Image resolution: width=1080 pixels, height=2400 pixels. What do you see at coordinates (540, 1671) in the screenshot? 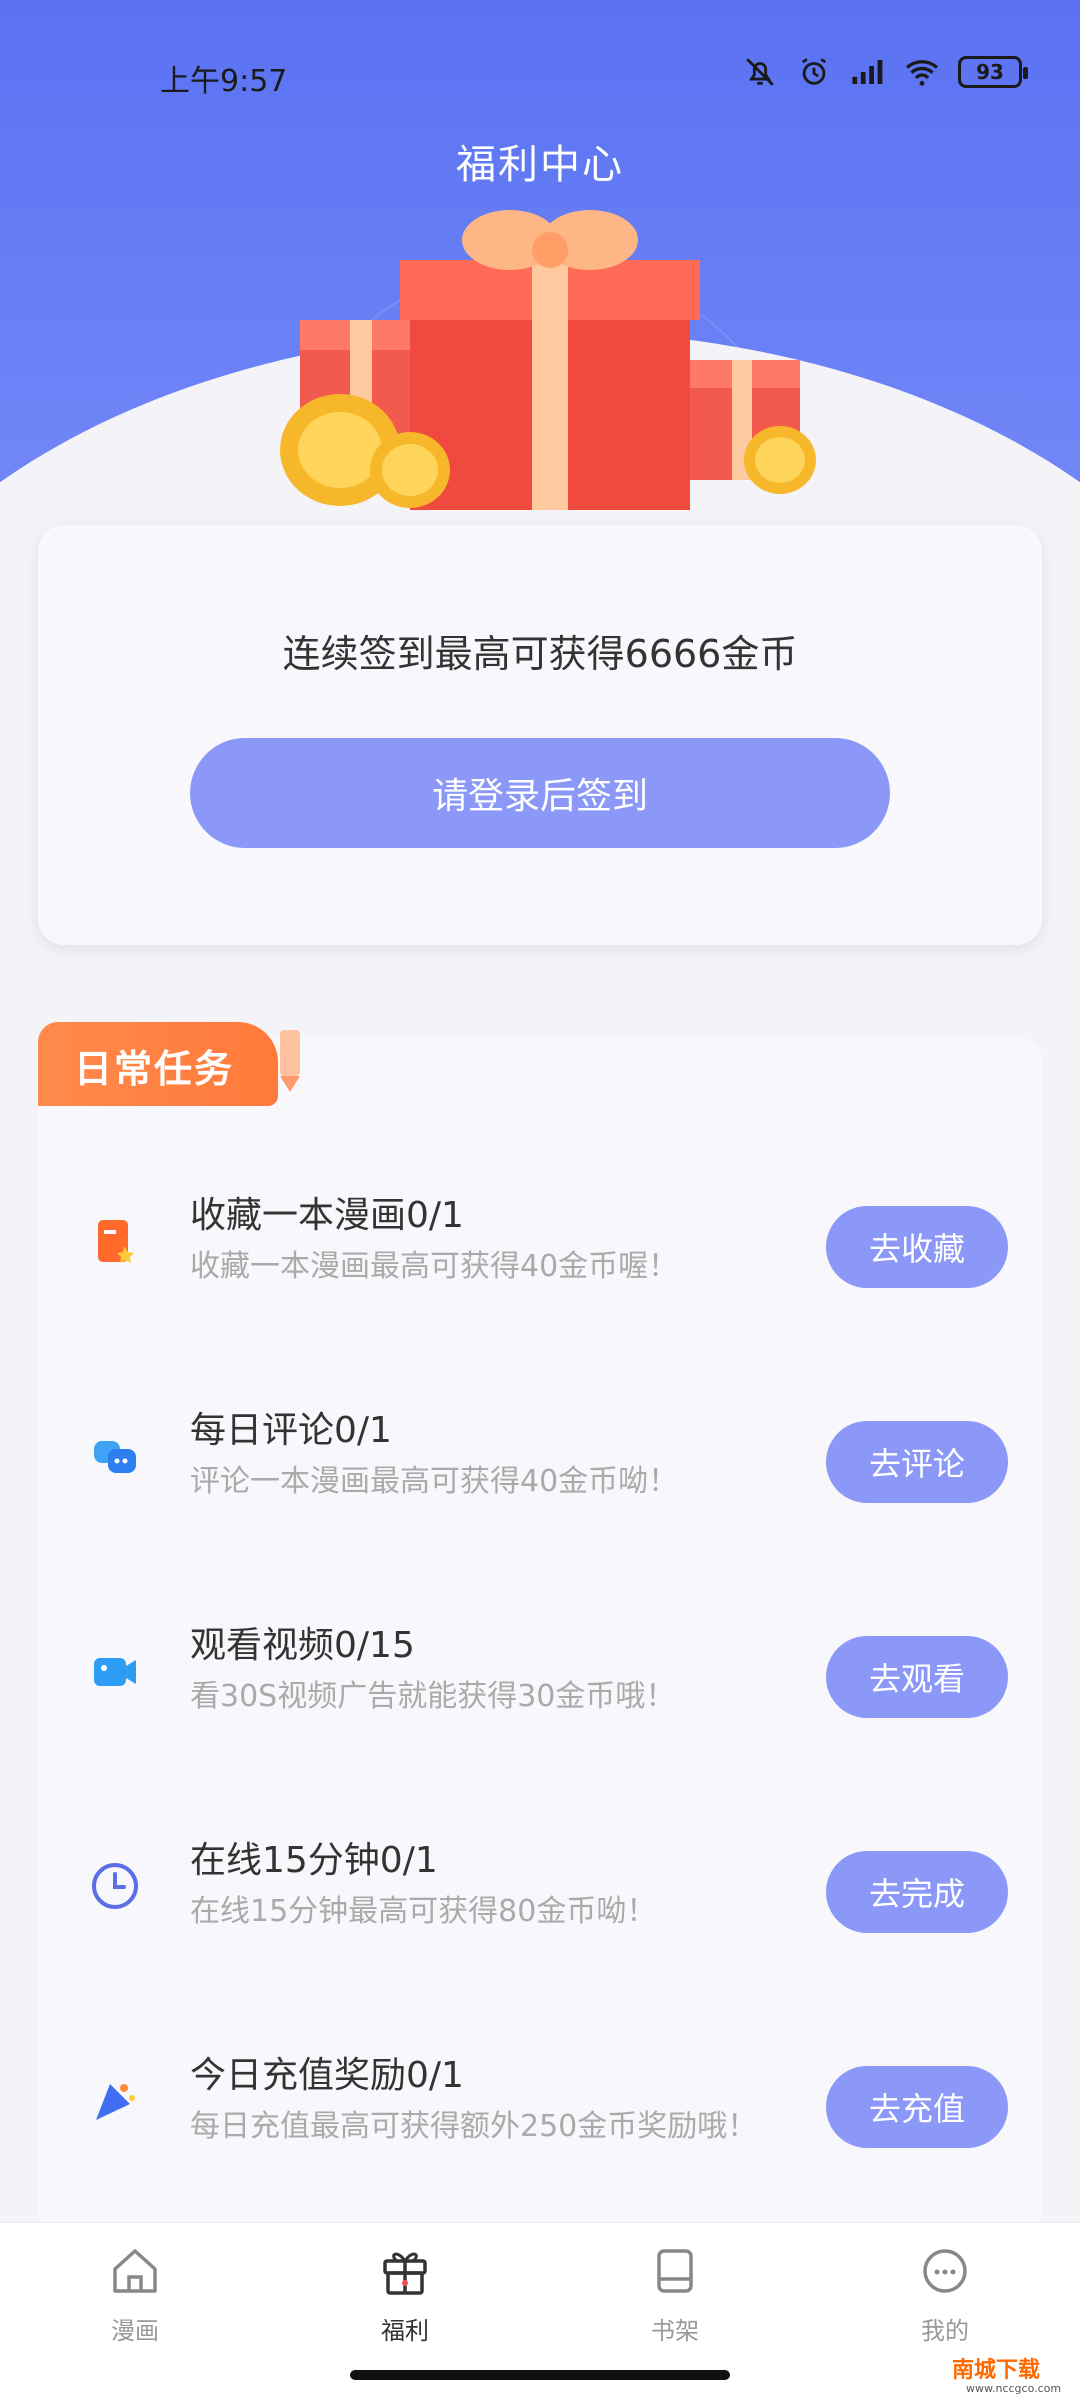
I see `task-item-video: 观看视频0/15 看30S视频广告就能获得30金币哦！ 去观看` at bounding box center [540, 1671].